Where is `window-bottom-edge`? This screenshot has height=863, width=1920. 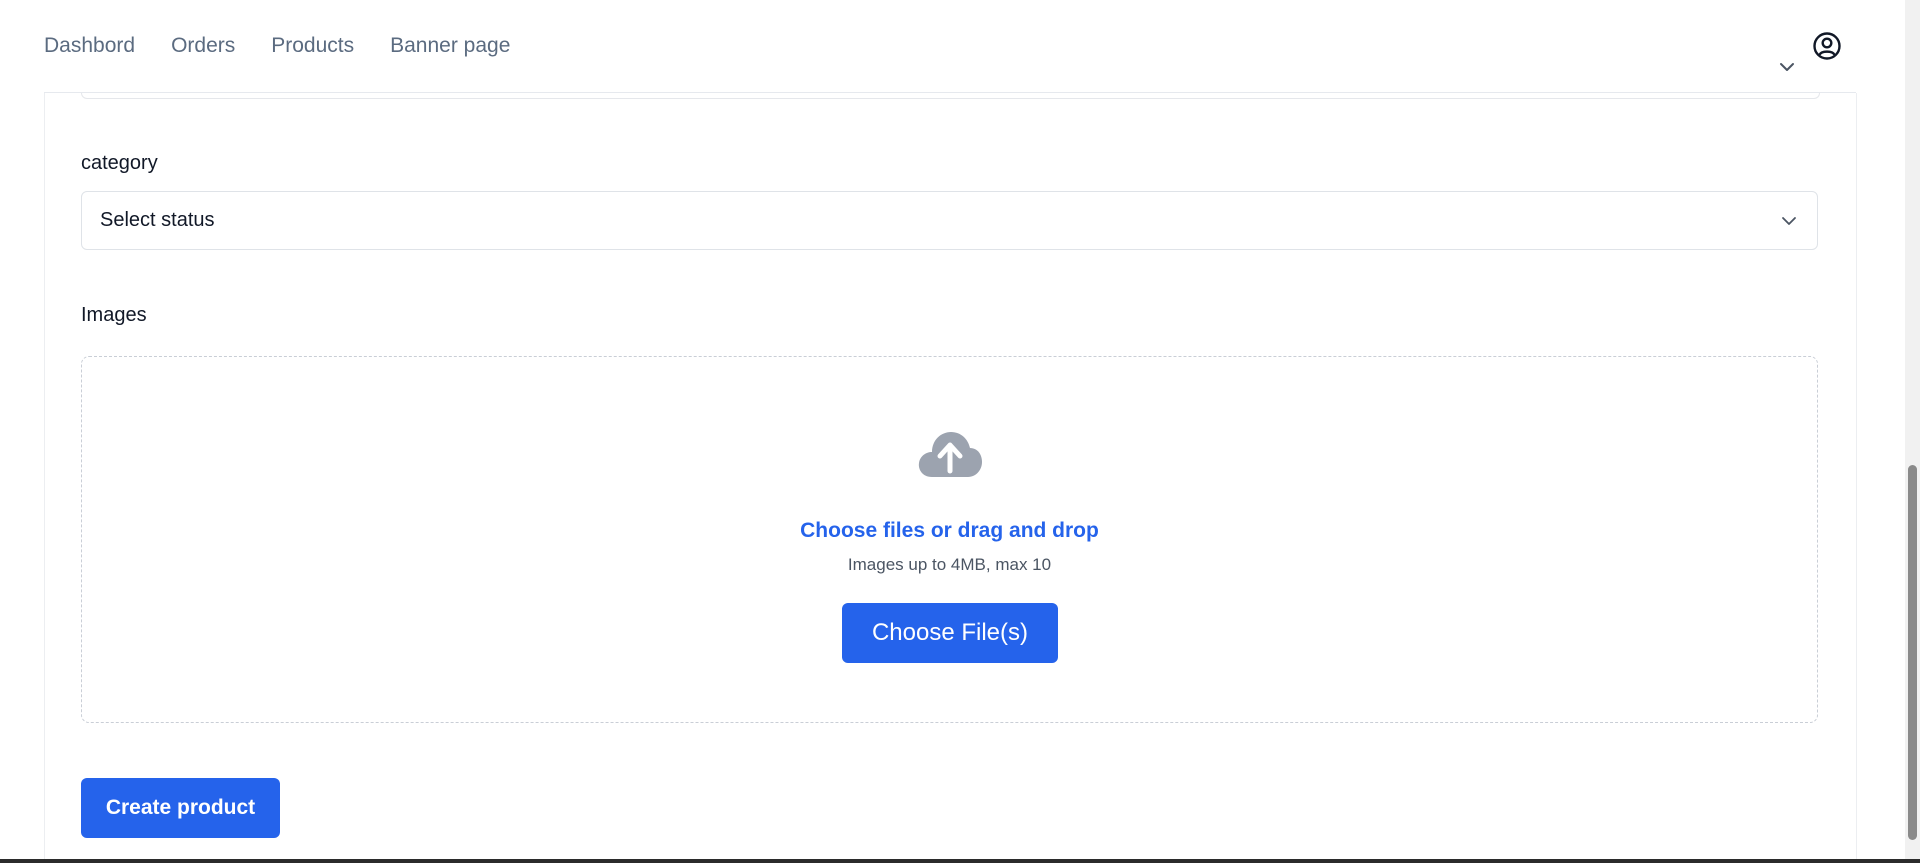 window-bottom-edge is located at coordinates (960, 861).